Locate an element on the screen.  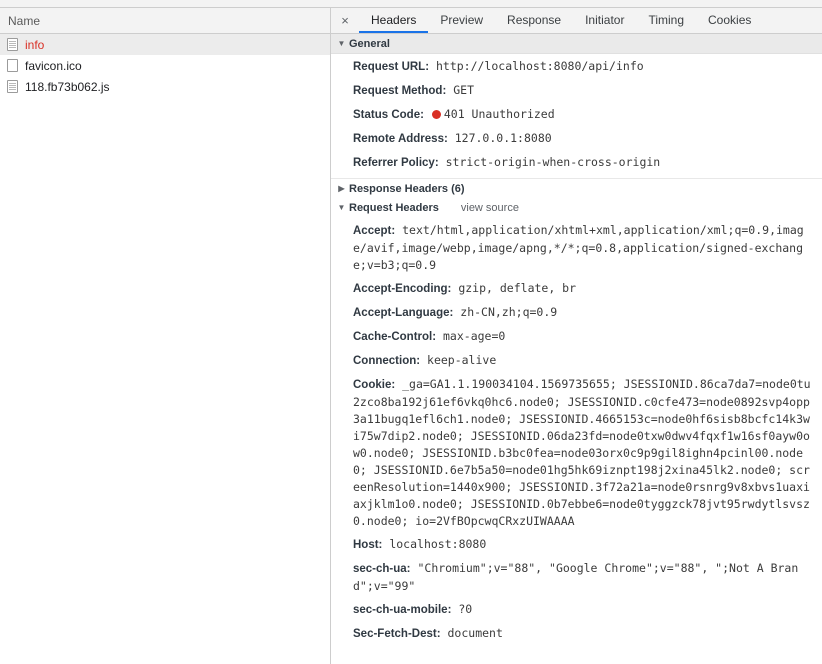
panel-top-strip is located at coordinates (411, 4).